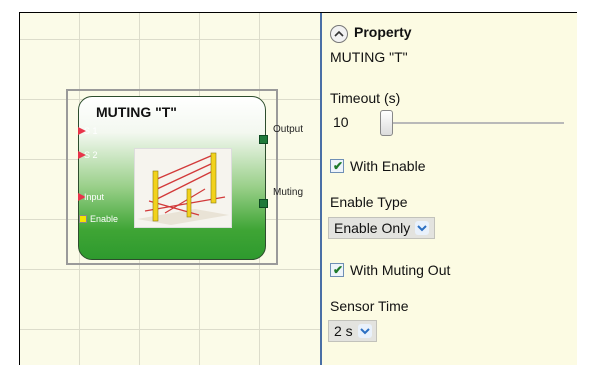 This screenshot has height=365, width=592. What do you see at coordinates (263, 139) in the screenshot?
I see `output-pin-icon` at bounding box center [263, 139].